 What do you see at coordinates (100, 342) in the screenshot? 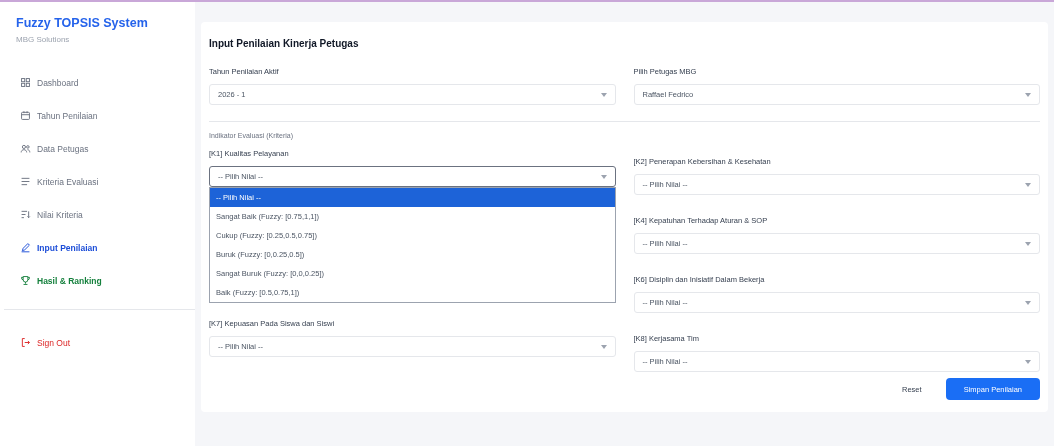
I see `sign-out-link: Sign Out` at bounding box center [100, 342].